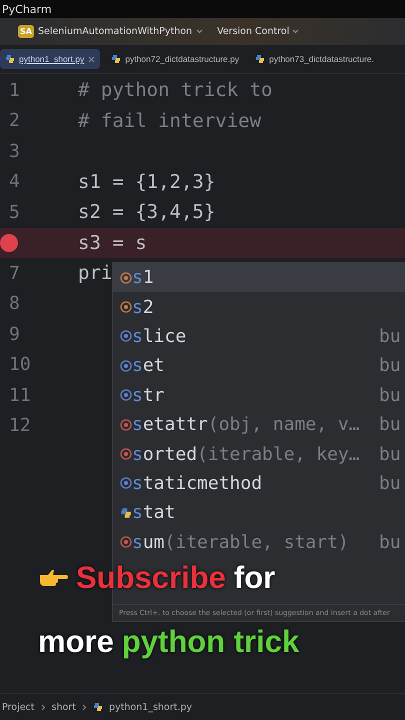 The width and height of the screenshot is (405, 720). I want to click on completion-name: stat, so click(154, 513).